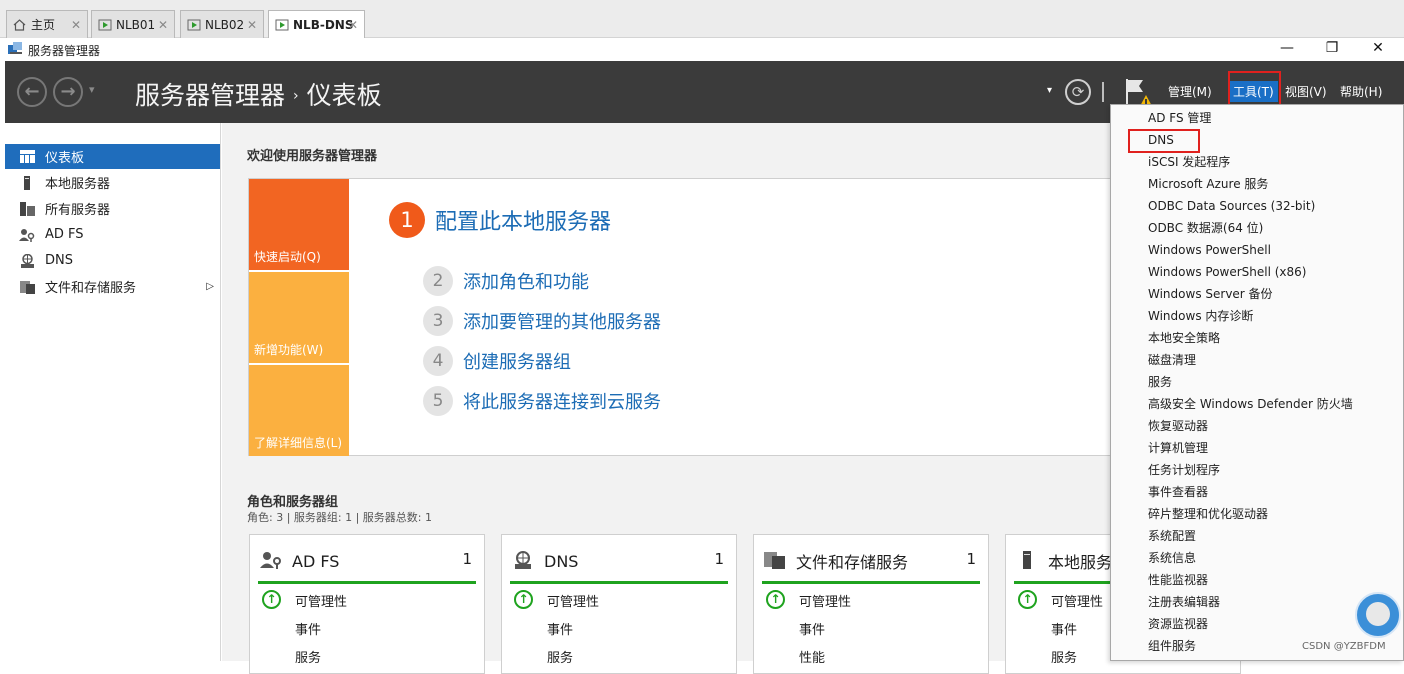 This screenshot has height=674, width=1404. I want to click on refresh-button: ⟳, so click(1078, 92).